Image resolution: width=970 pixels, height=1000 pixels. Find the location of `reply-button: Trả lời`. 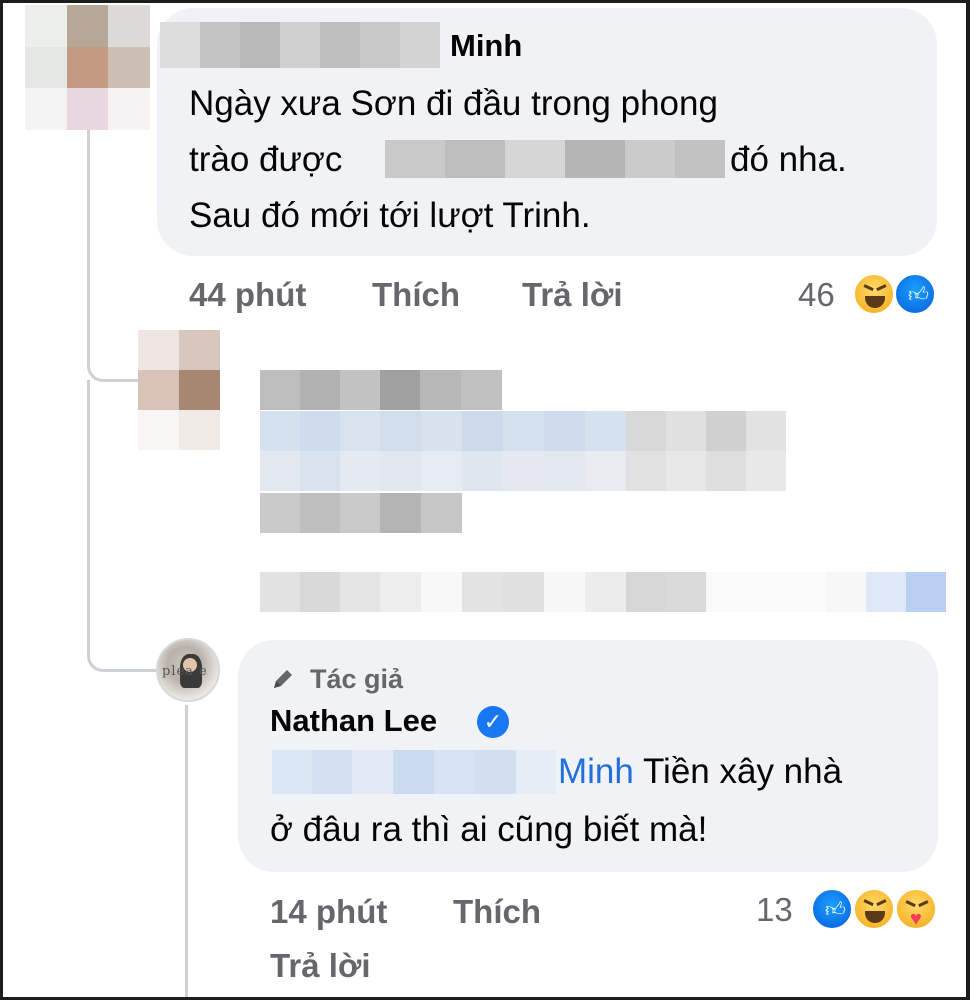

reply-button: Trả lời is located at coordinates (572, 295).